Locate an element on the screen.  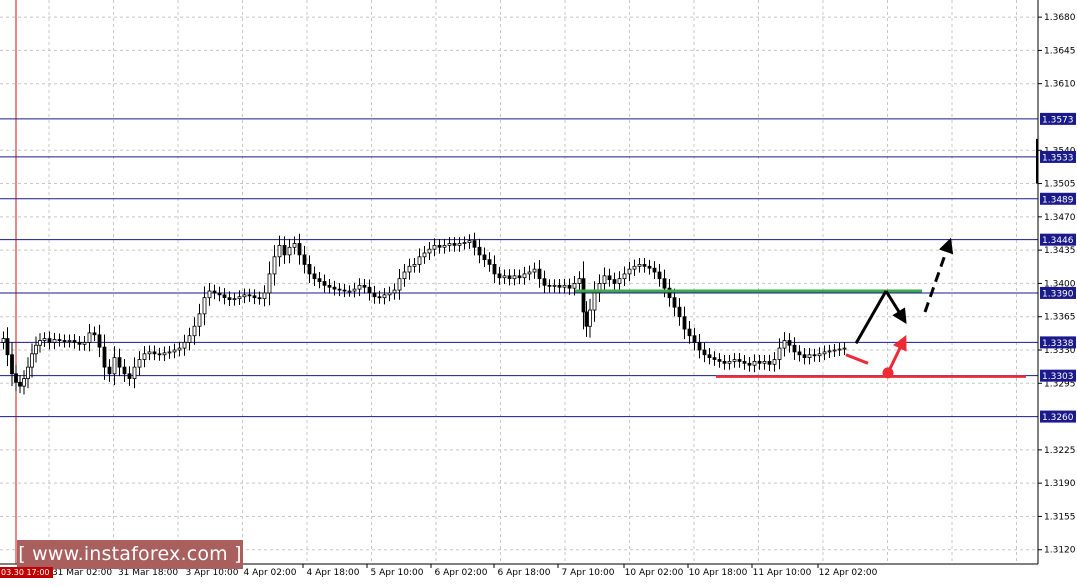
time-tick-label: 10 Apr 18:00 is located at coordinates (718, 573).